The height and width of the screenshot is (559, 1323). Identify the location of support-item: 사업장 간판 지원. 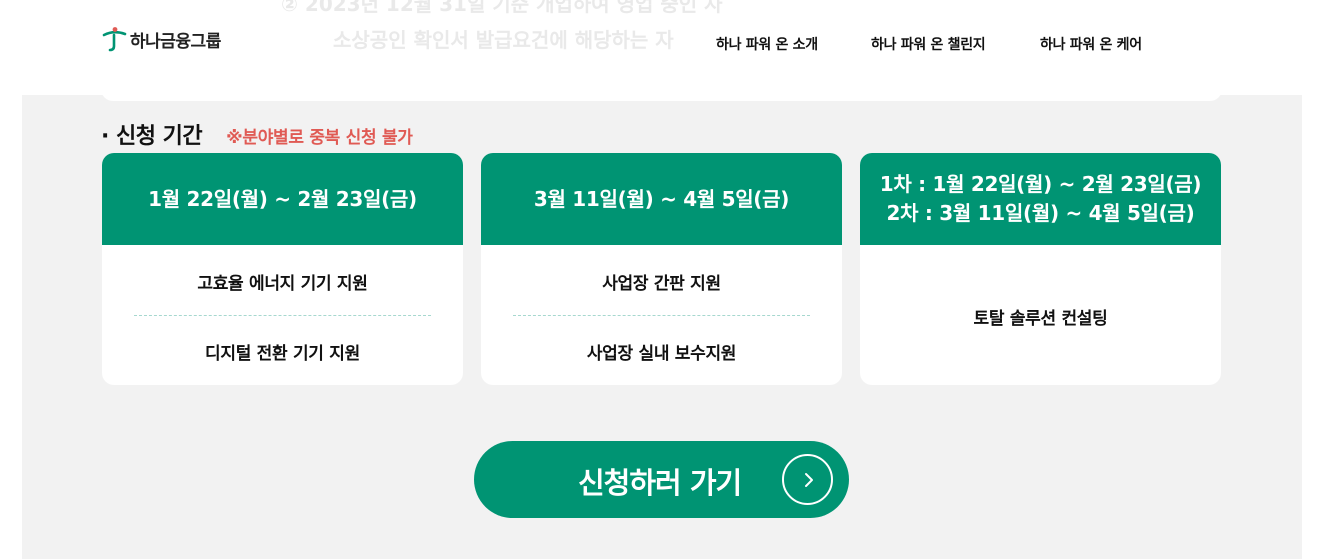
(661, 284).